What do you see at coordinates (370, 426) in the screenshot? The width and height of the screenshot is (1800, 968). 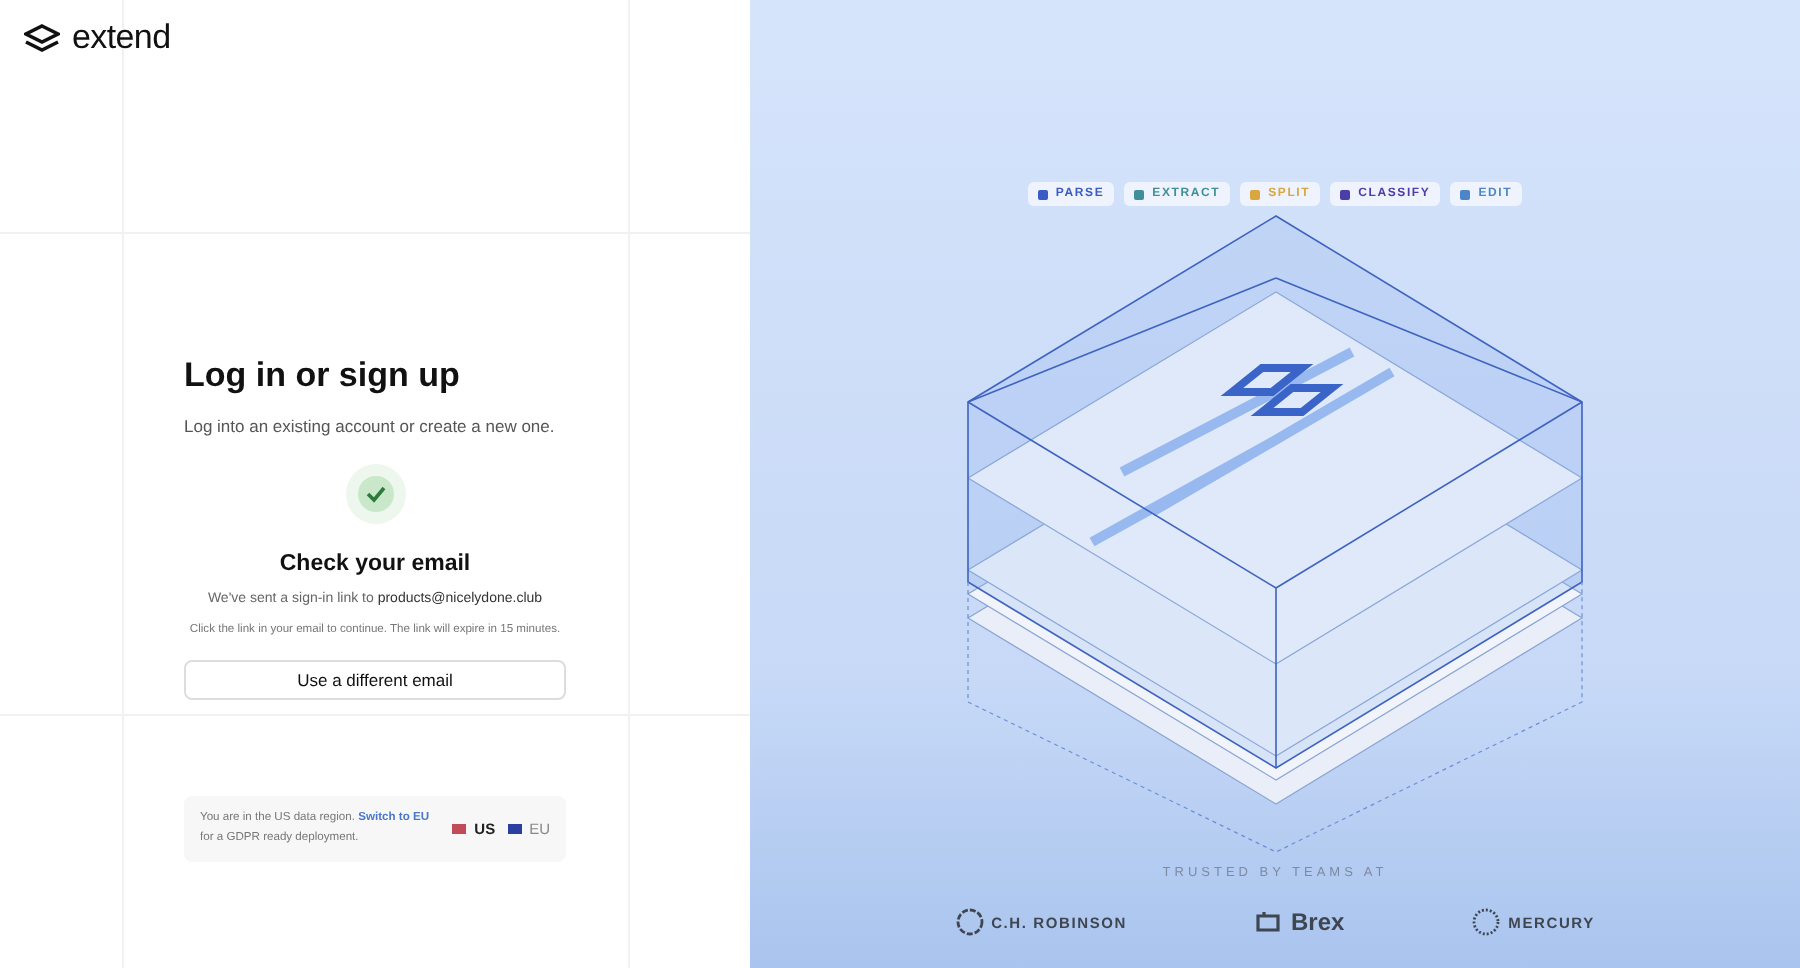 I see `subtitle: Log into an existing account or create a new one.` at bounding box center [370, 426].